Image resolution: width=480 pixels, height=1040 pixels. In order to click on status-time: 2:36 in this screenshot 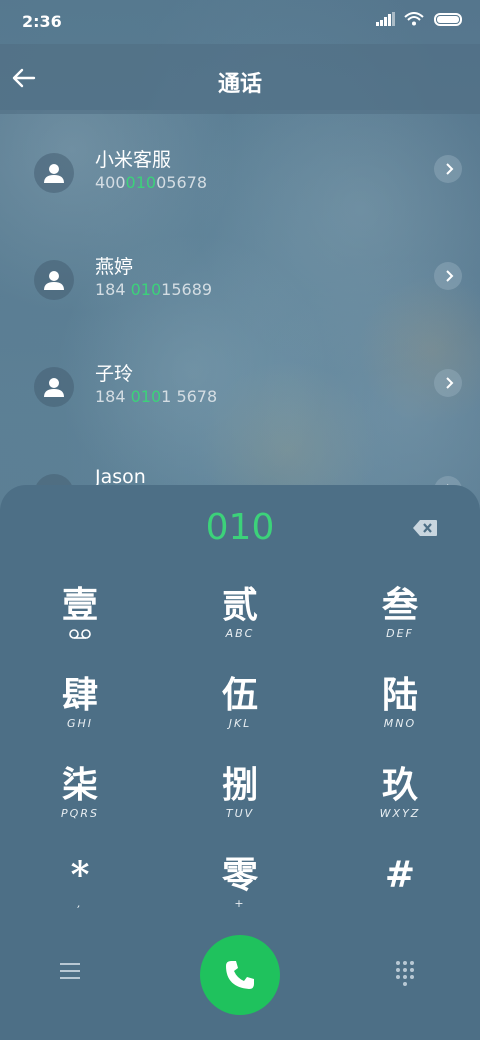, I will do `click(42, 21)`.